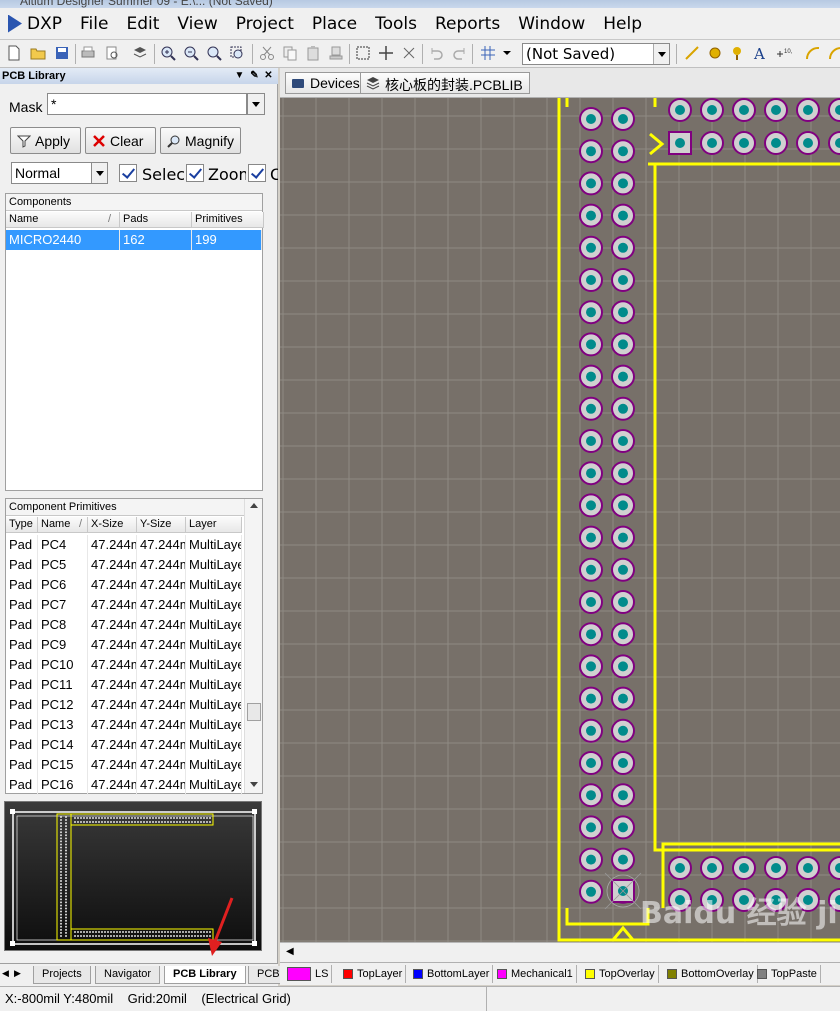 The height and width of the screenshot is (1011, 840). What do you see at coordinates (308, 974) in the screenshot?
I see `layer-tab: LS` at bounding box center [308, 974].